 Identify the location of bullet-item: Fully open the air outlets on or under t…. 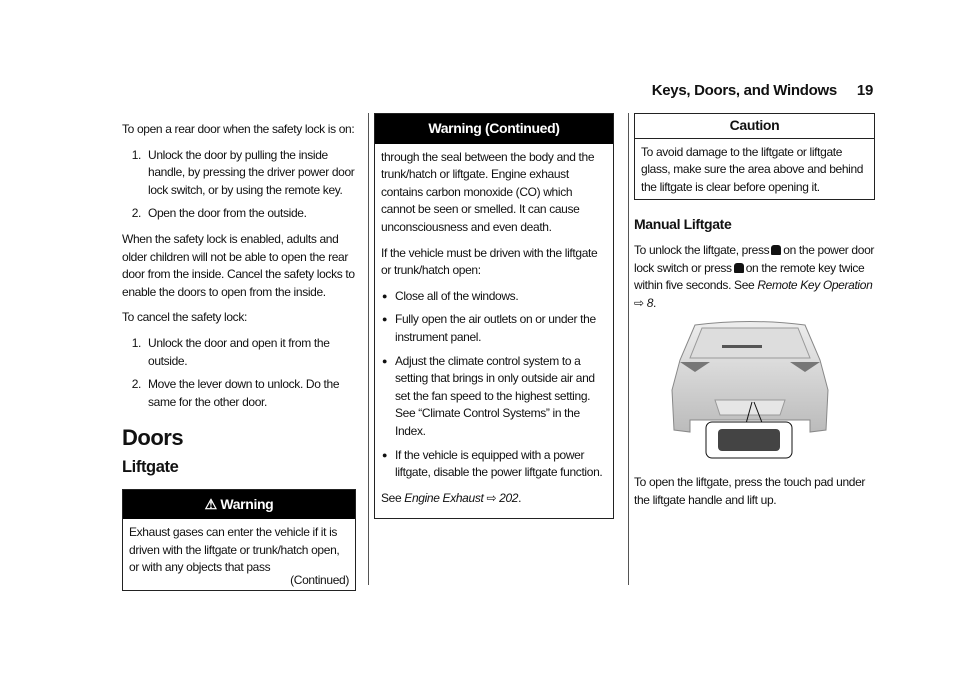
(494, 328).